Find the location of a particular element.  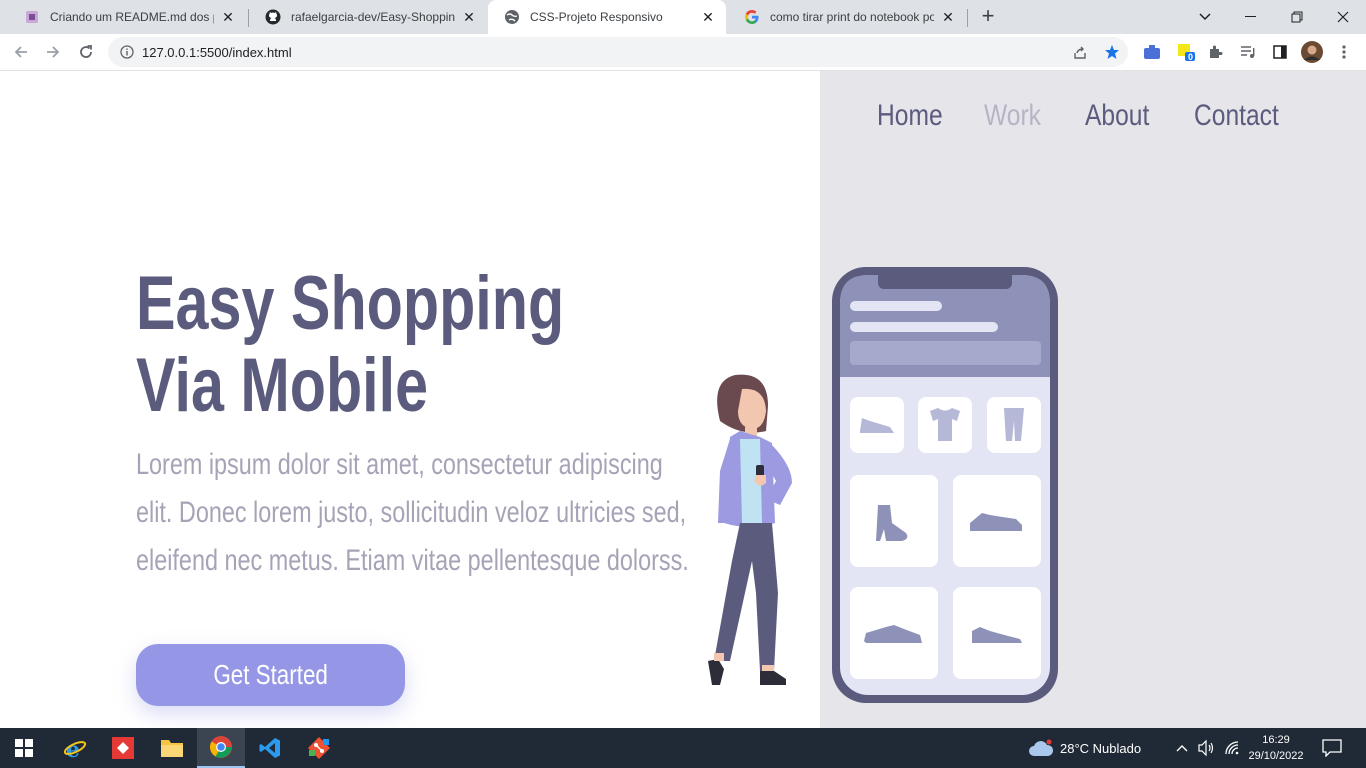

clock-date: 29/10/2022 is located at coordinates (1276, 756).